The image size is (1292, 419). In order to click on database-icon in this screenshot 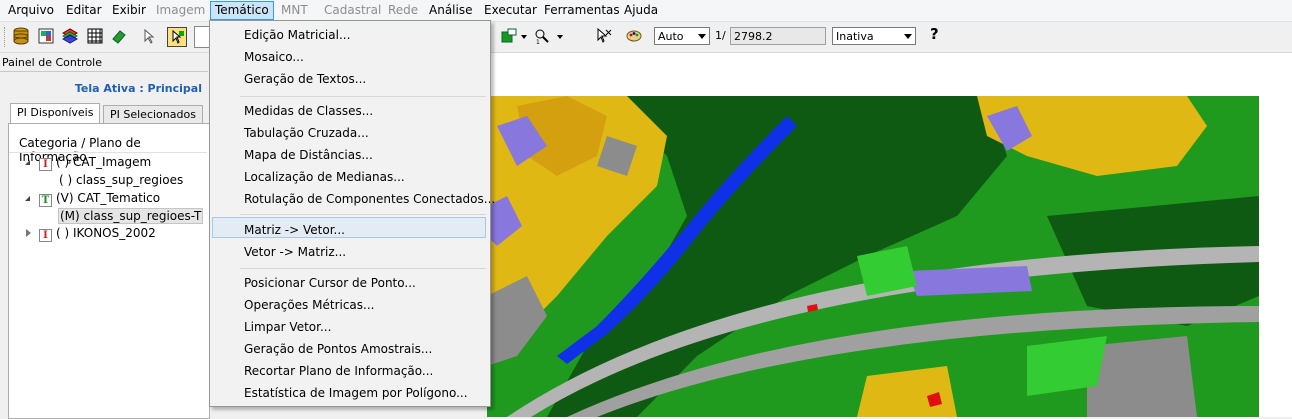, I will do `click(21, 36)`.